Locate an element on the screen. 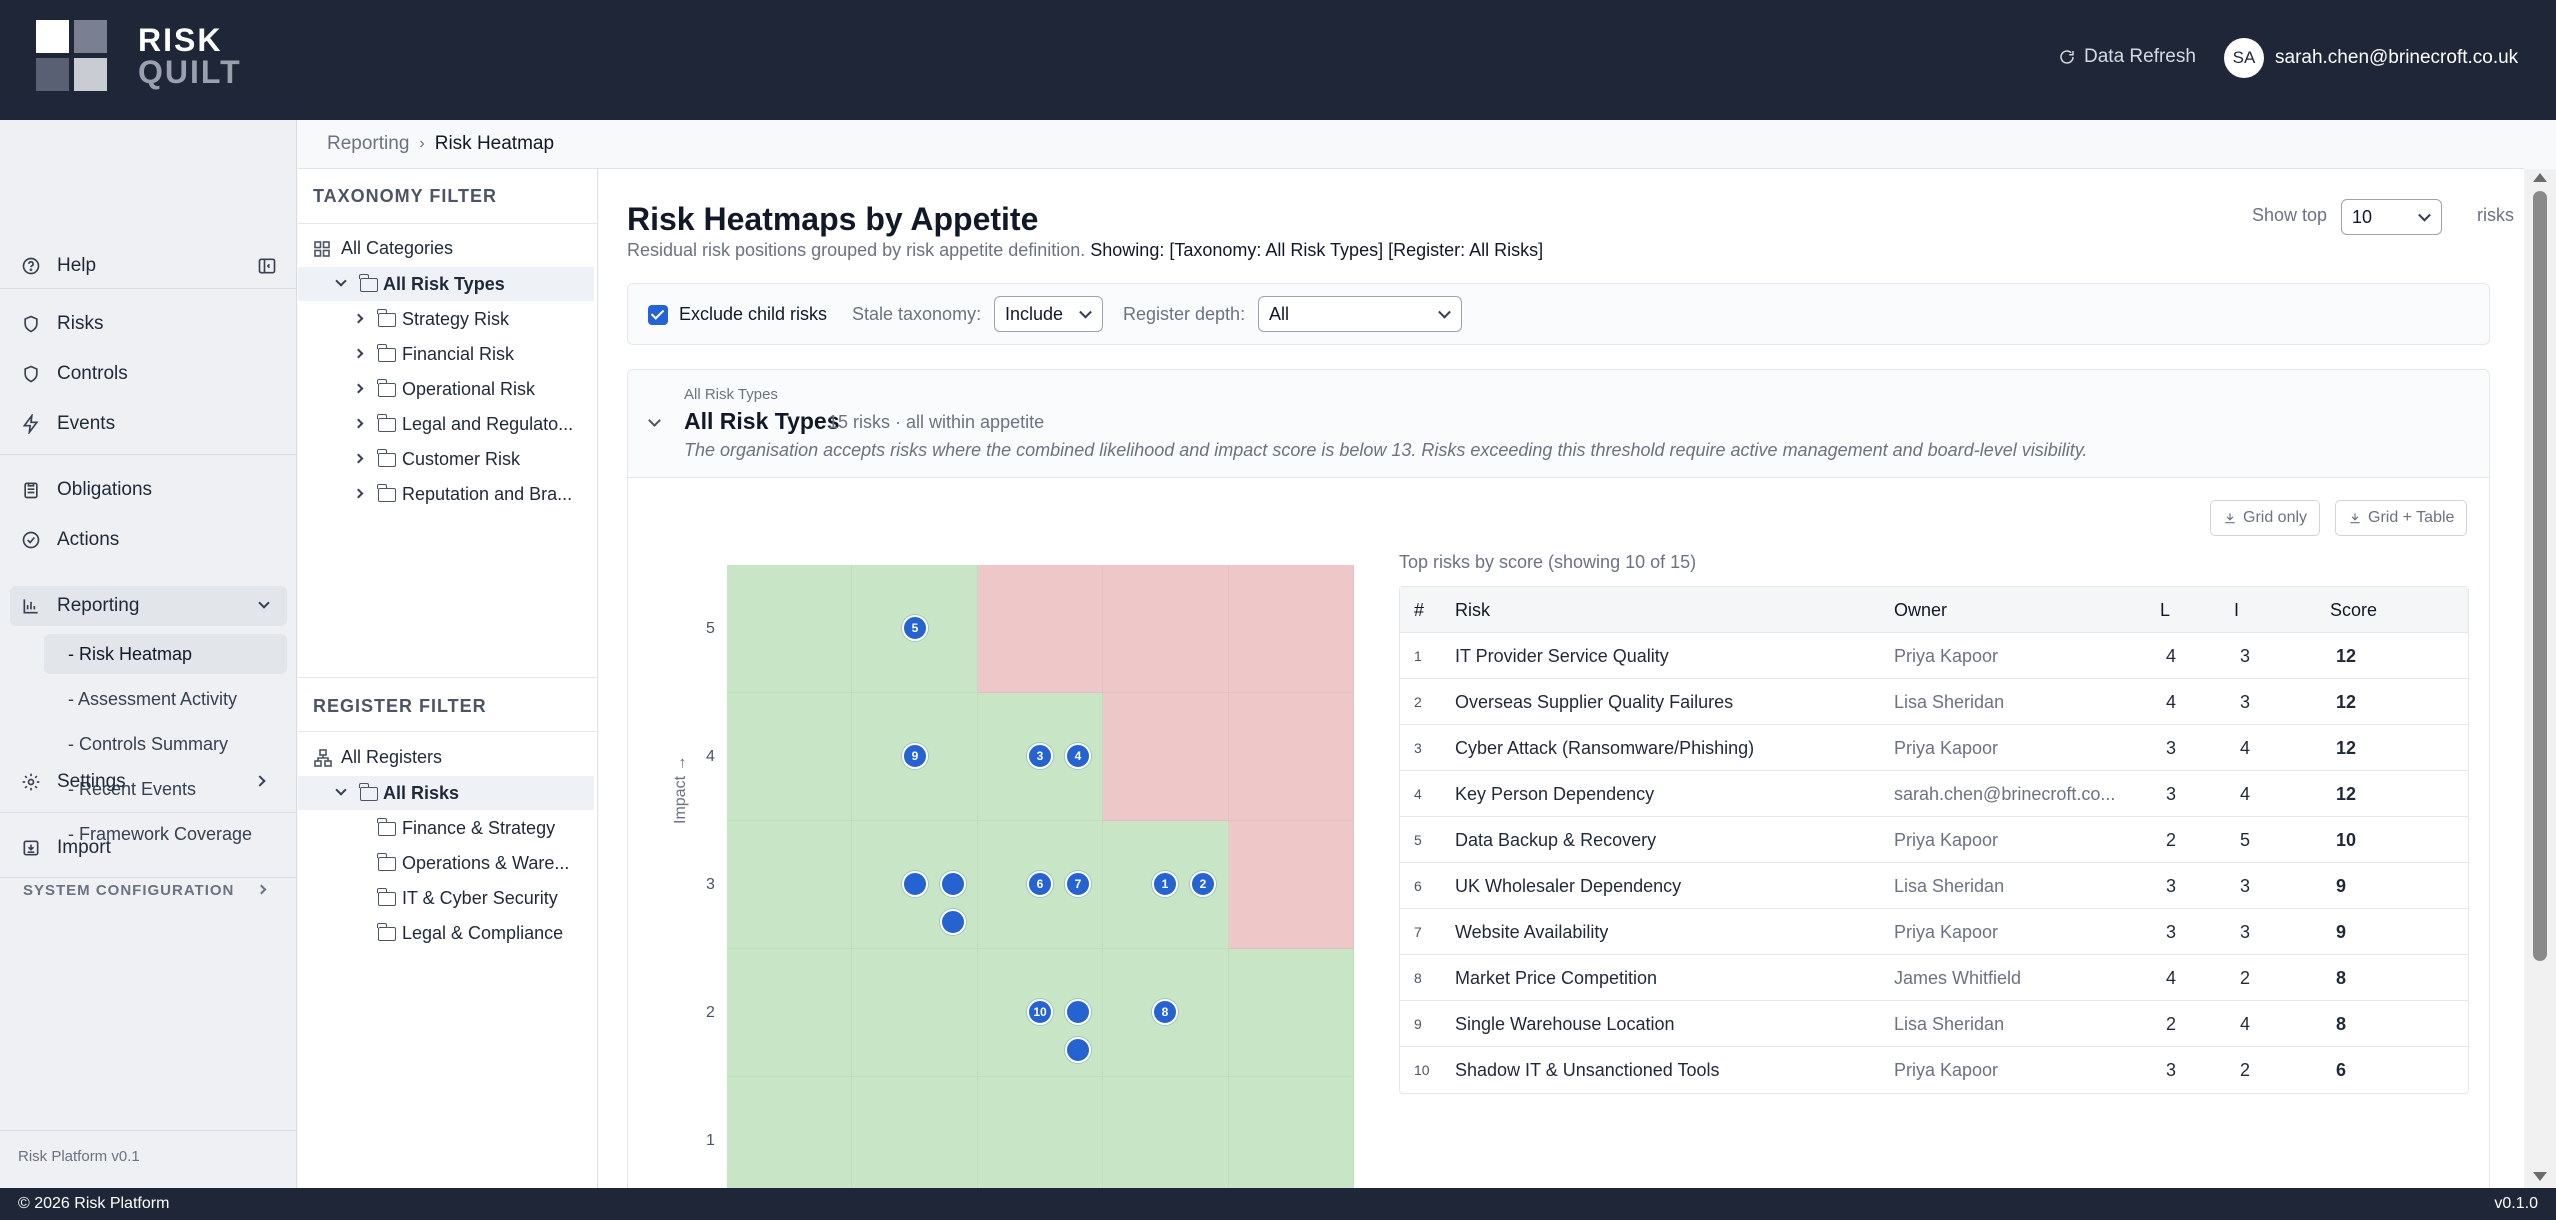 Image resolution: width=2556 pixels, height=1220 pixels. avatar: SA is located at coordinates (2244, 58).